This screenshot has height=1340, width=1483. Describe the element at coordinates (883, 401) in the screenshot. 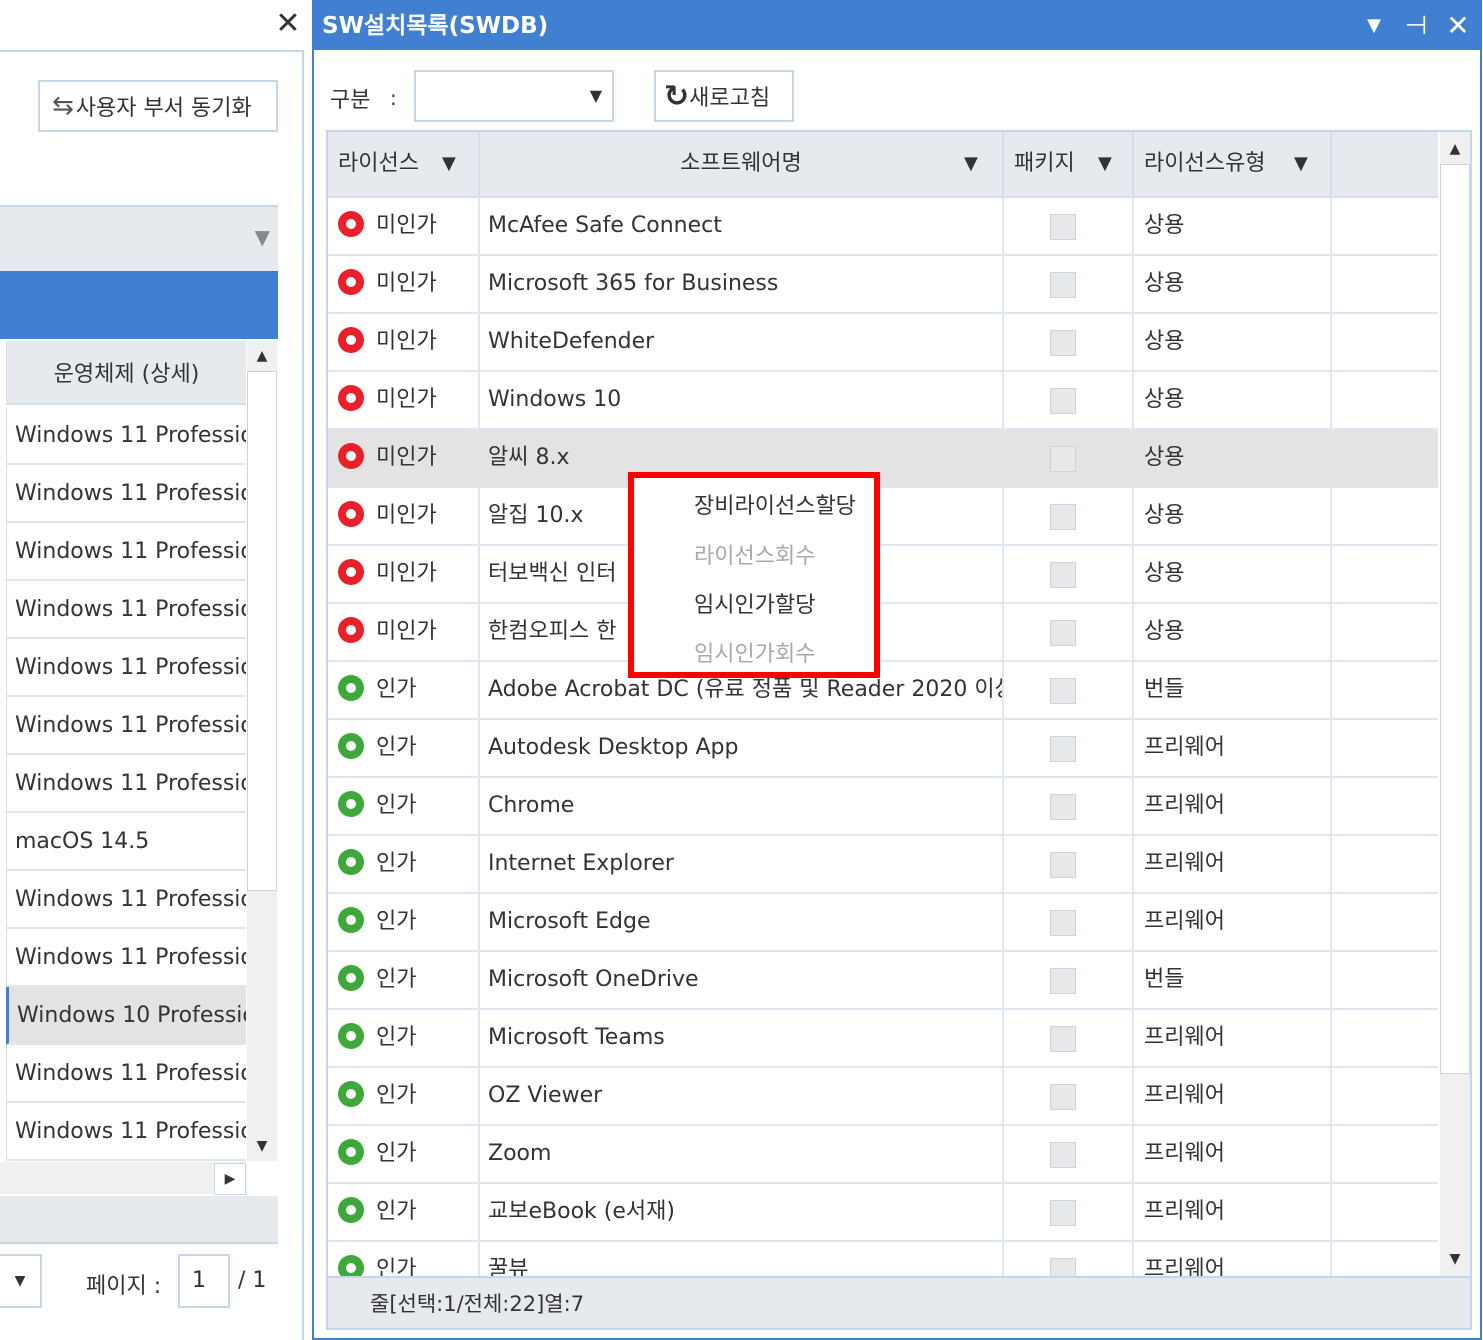

I see `table-row: 미인가 Windows 10 상용` at that location.